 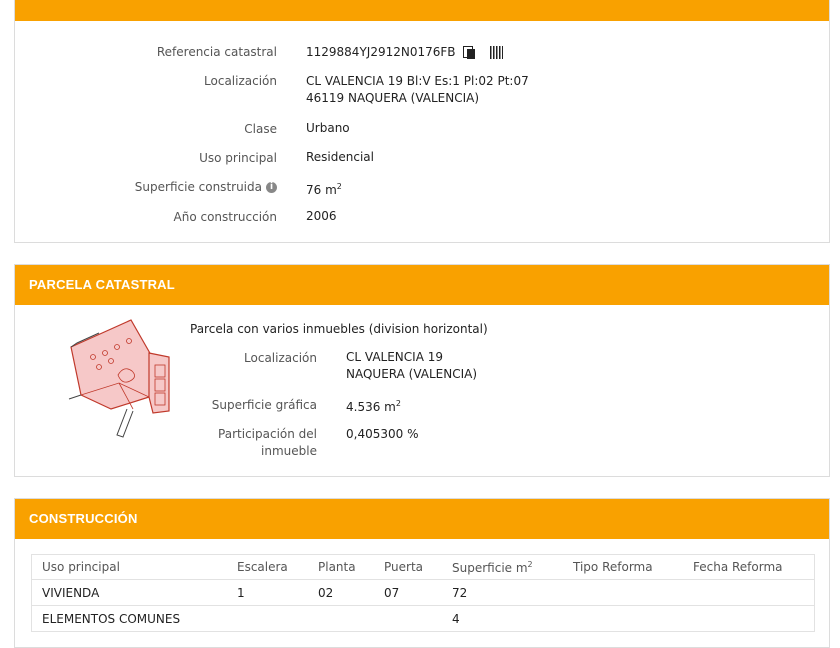 What do you see at coordinates (321, 216) in the screenshot?
I see `anio-construccion-value: 2006` at bounding box center [321, 216].